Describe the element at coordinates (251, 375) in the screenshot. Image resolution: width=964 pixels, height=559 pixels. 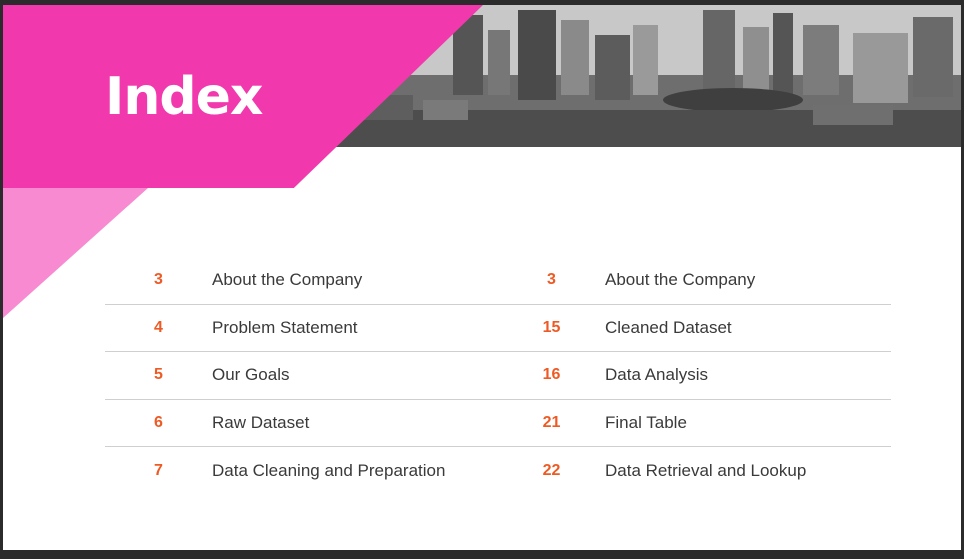
I see `entry-title: Our Goals` at that location.